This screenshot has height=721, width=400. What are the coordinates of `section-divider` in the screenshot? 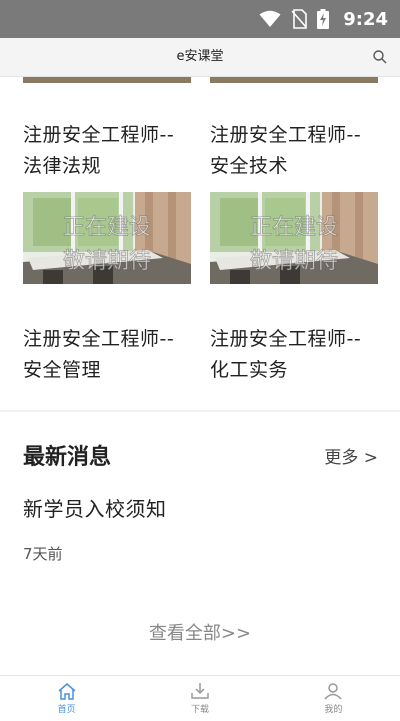 It's located at (200, 411).